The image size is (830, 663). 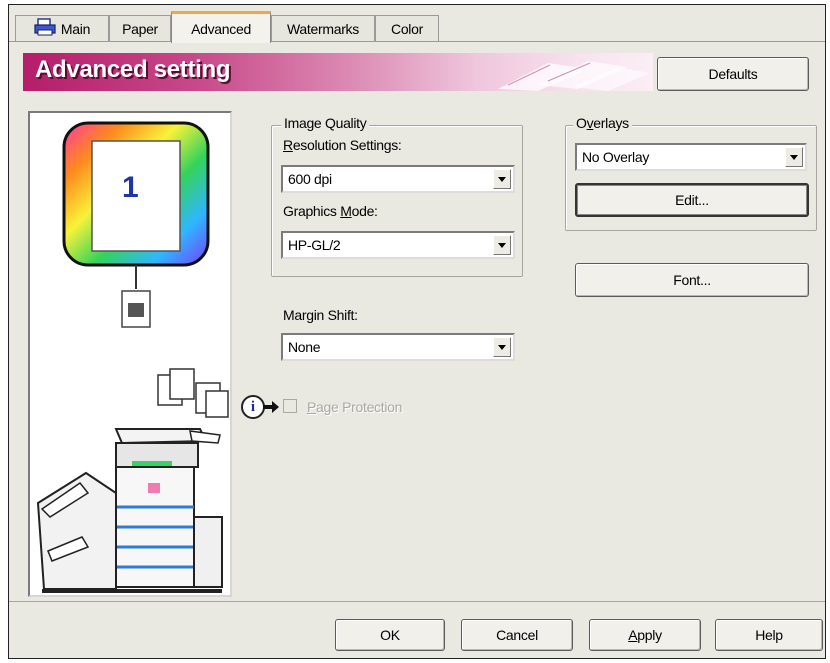 I want to click on tab-color: Color, so click(x=407, y=28).